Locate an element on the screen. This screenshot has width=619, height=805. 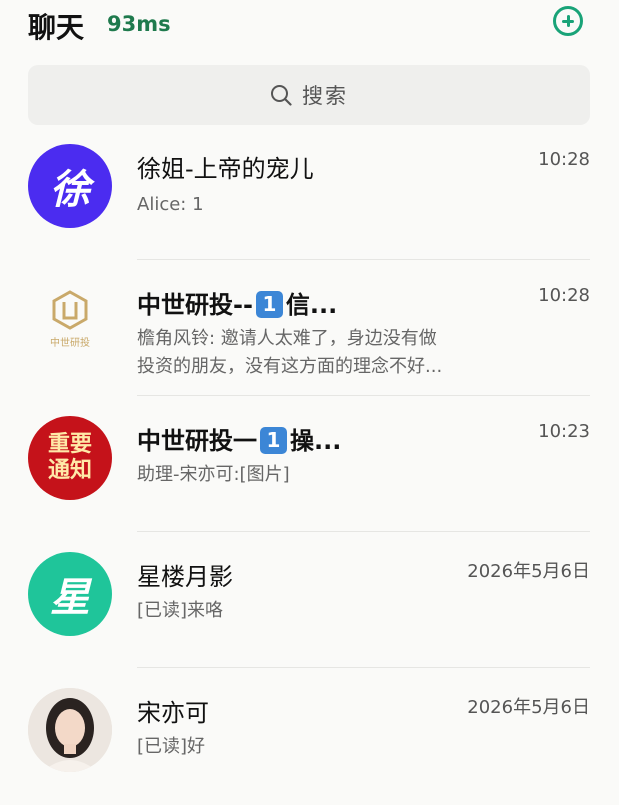
plus-circle-icon is located at coordinates (568, 21).